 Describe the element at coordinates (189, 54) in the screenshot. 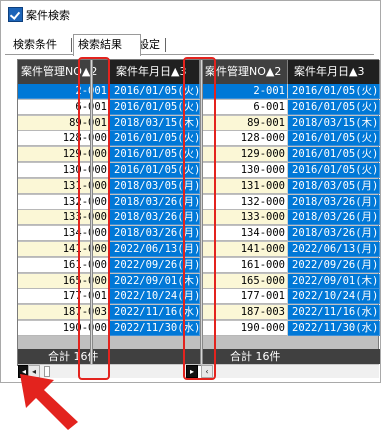

I see `tab-underline` at that location.